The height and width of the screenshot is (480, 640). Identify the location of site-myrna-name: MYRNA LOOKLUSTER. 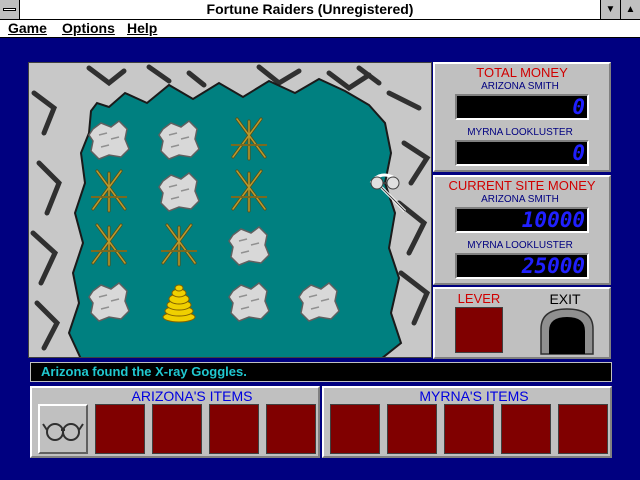
(520, 245).